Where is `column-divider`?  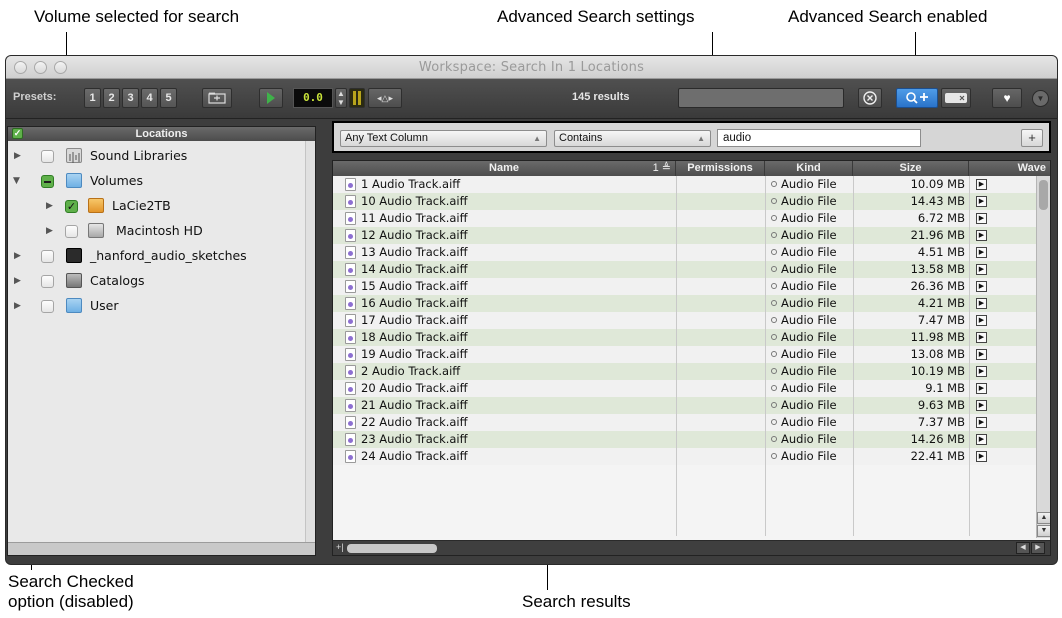
column-divider is located at coordinates (676, 356).